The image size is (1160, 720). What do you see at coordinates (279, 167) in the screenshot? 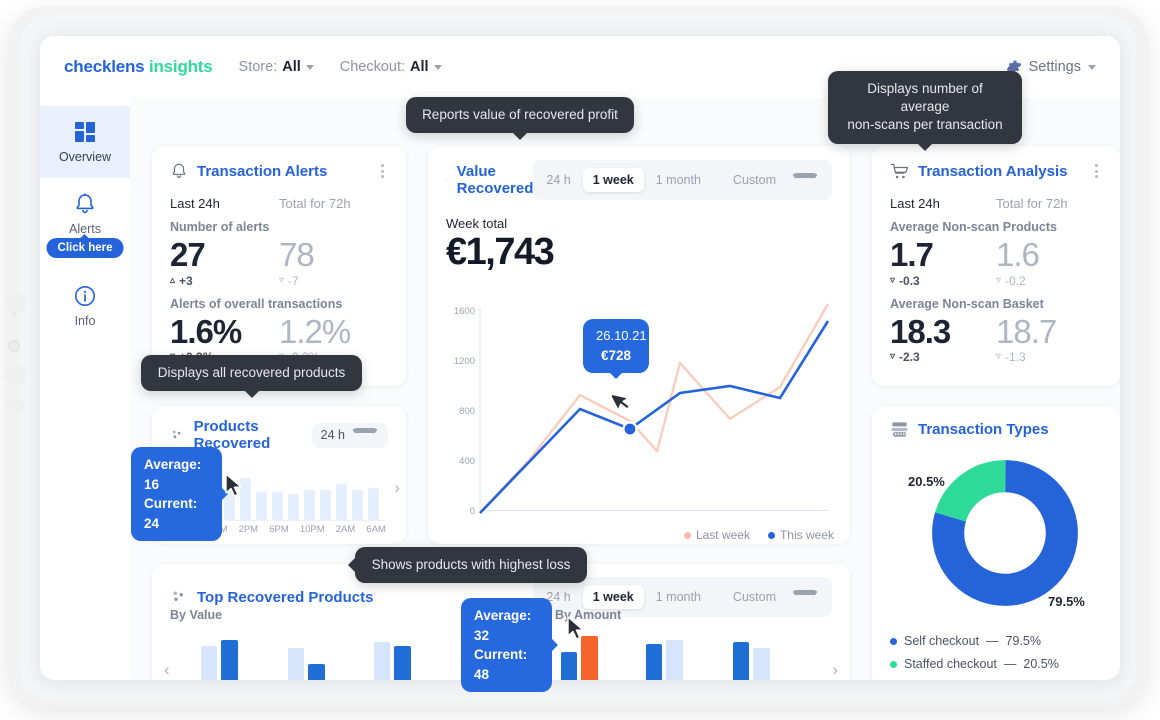
I see `card-header: Transaction Alerts` at bounding box center [279, 167].